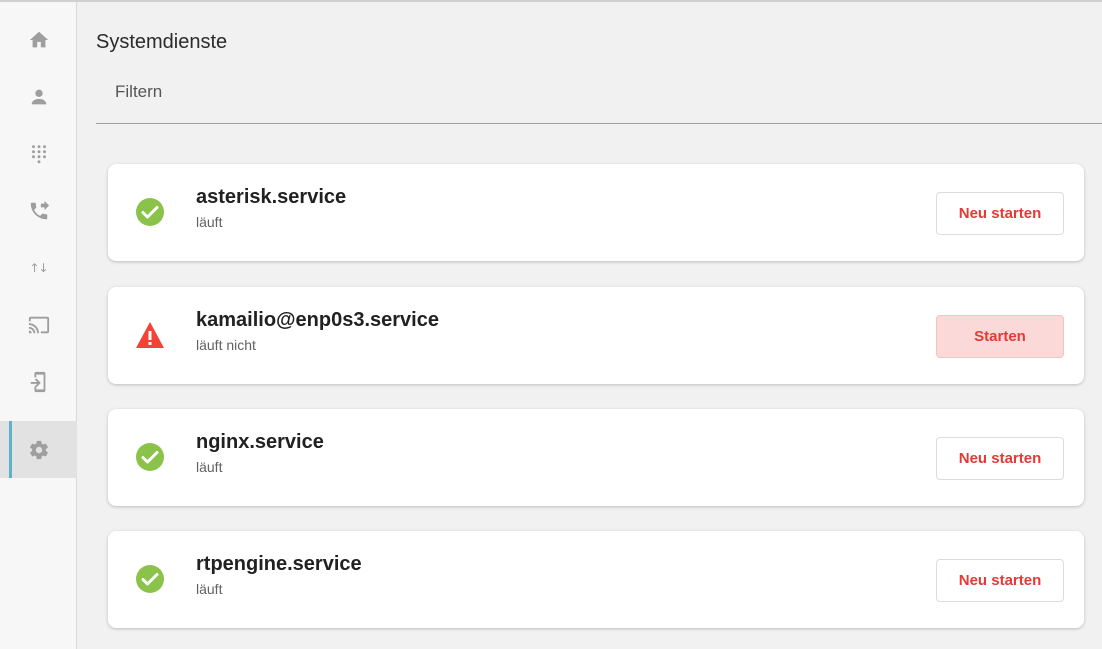  I want to click on device-login-icon, so click(37, 381).